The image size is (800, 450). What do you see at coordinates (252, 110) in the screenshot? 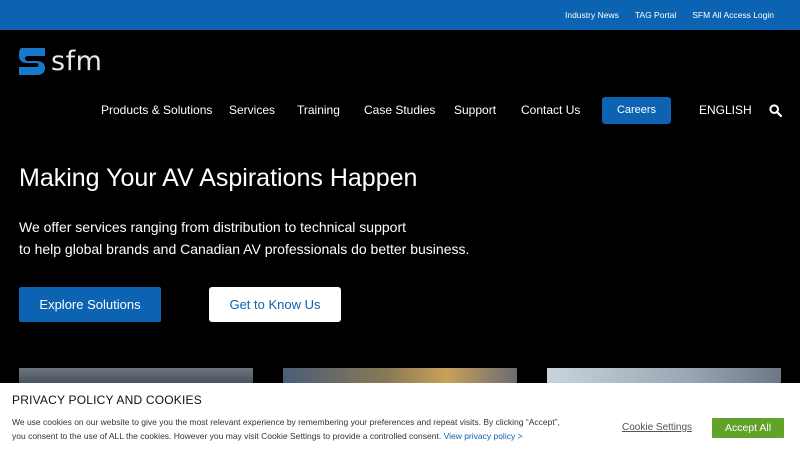
I see `nav-services: Services` at bounding box center [252, 110].